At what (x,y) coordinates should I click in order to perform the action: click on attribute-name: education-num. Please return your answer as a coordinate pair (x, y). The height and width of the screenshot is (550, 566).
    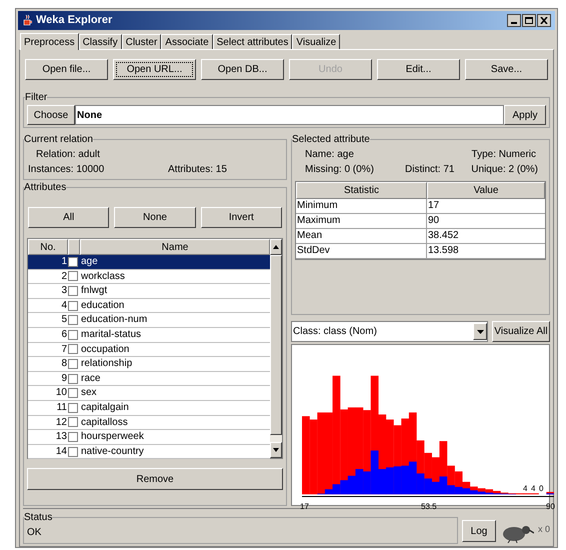
    Looking at the image, I should click on (114, 320).